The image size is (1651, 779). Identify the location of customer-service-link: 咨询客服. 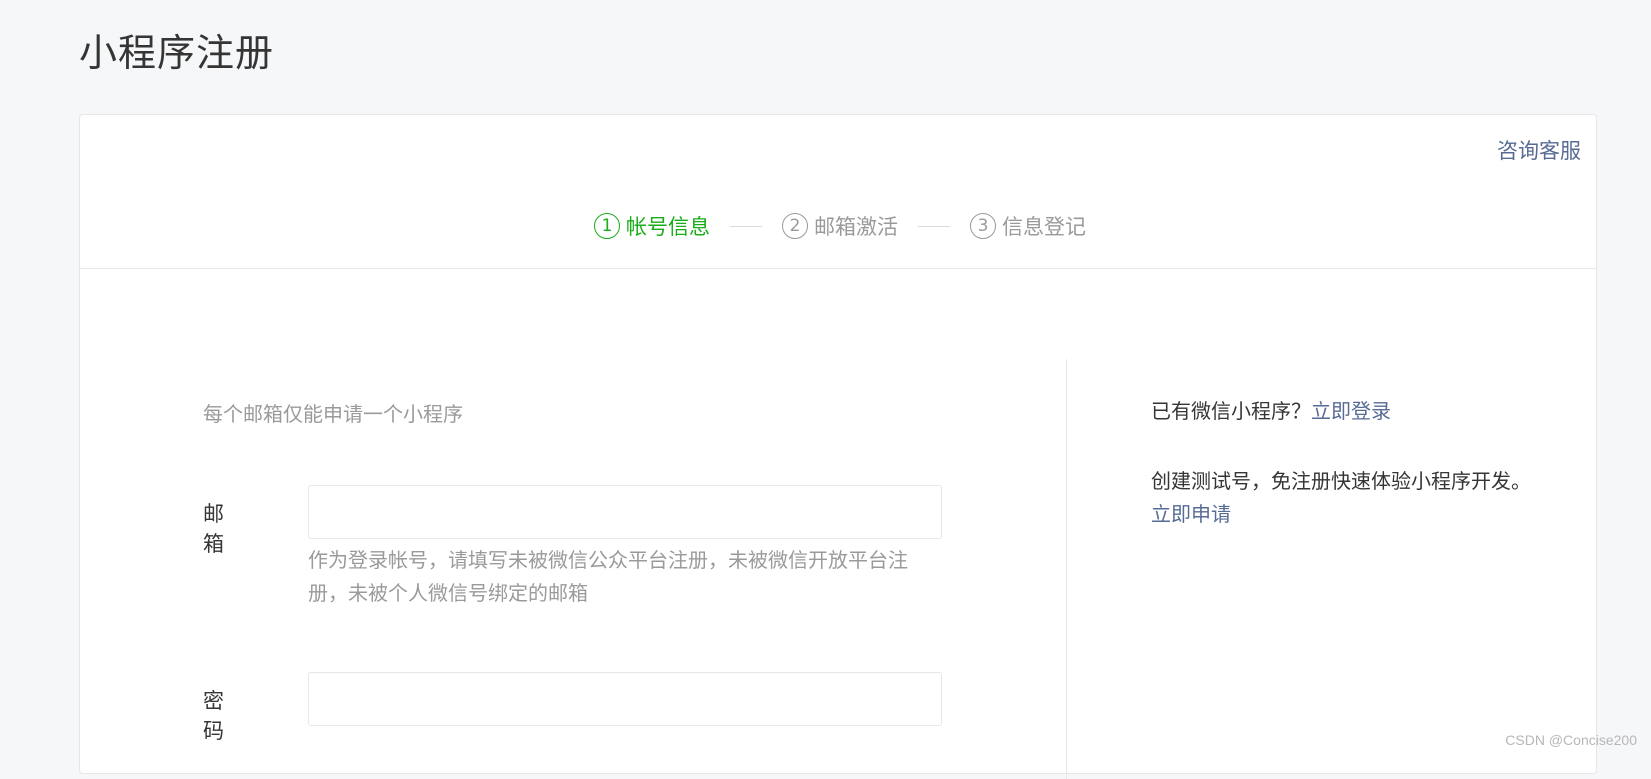
(1539, 150).